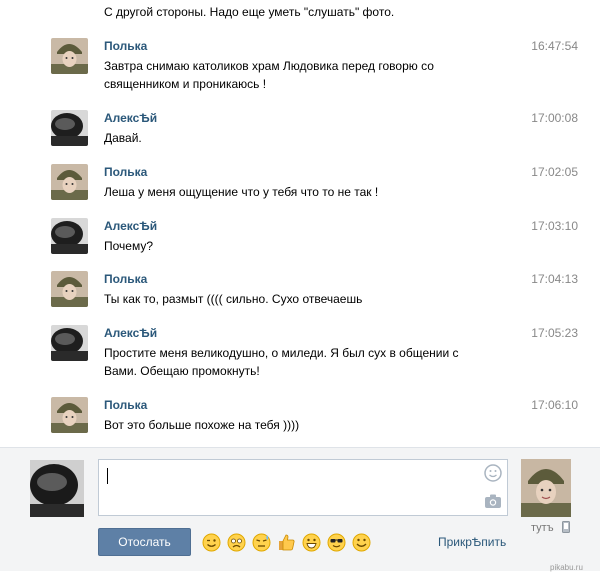 This screenshot has height=572, width=600. I want to click on grin-emoji-icon, so click(311, 542).